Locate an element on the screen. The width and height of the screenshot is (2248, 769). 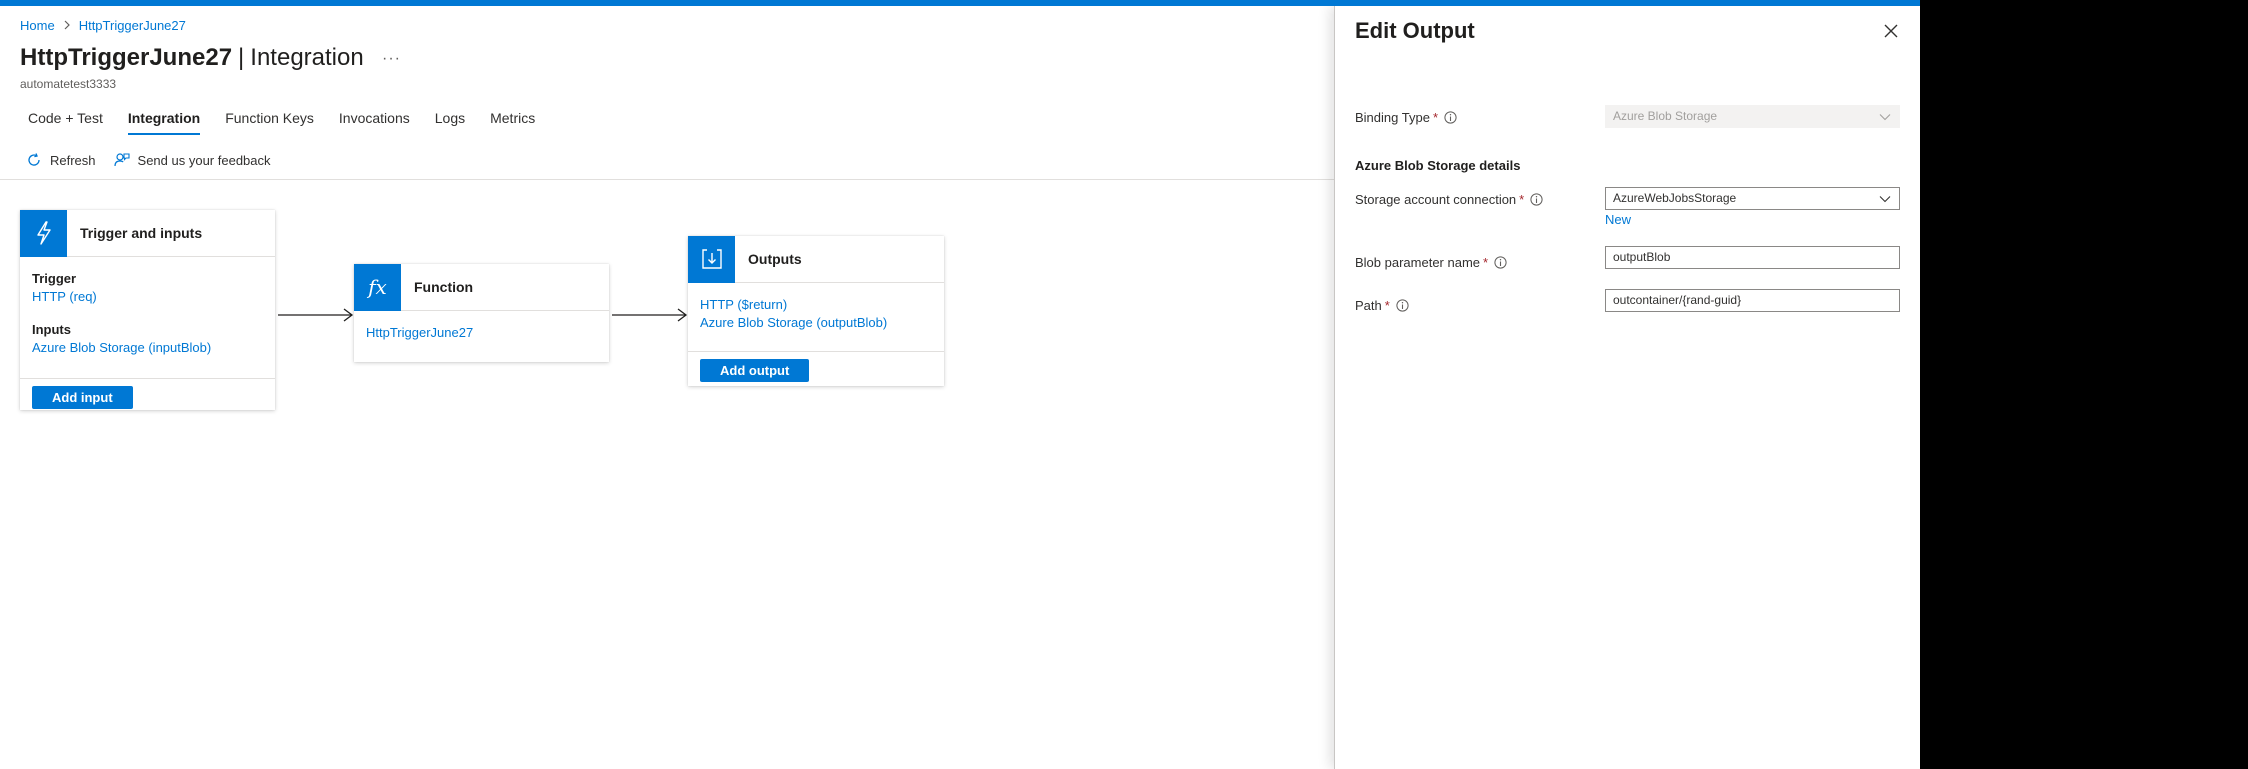
path-input: outcontainer/{rand-guid} is located at coordinates (1752, 300).